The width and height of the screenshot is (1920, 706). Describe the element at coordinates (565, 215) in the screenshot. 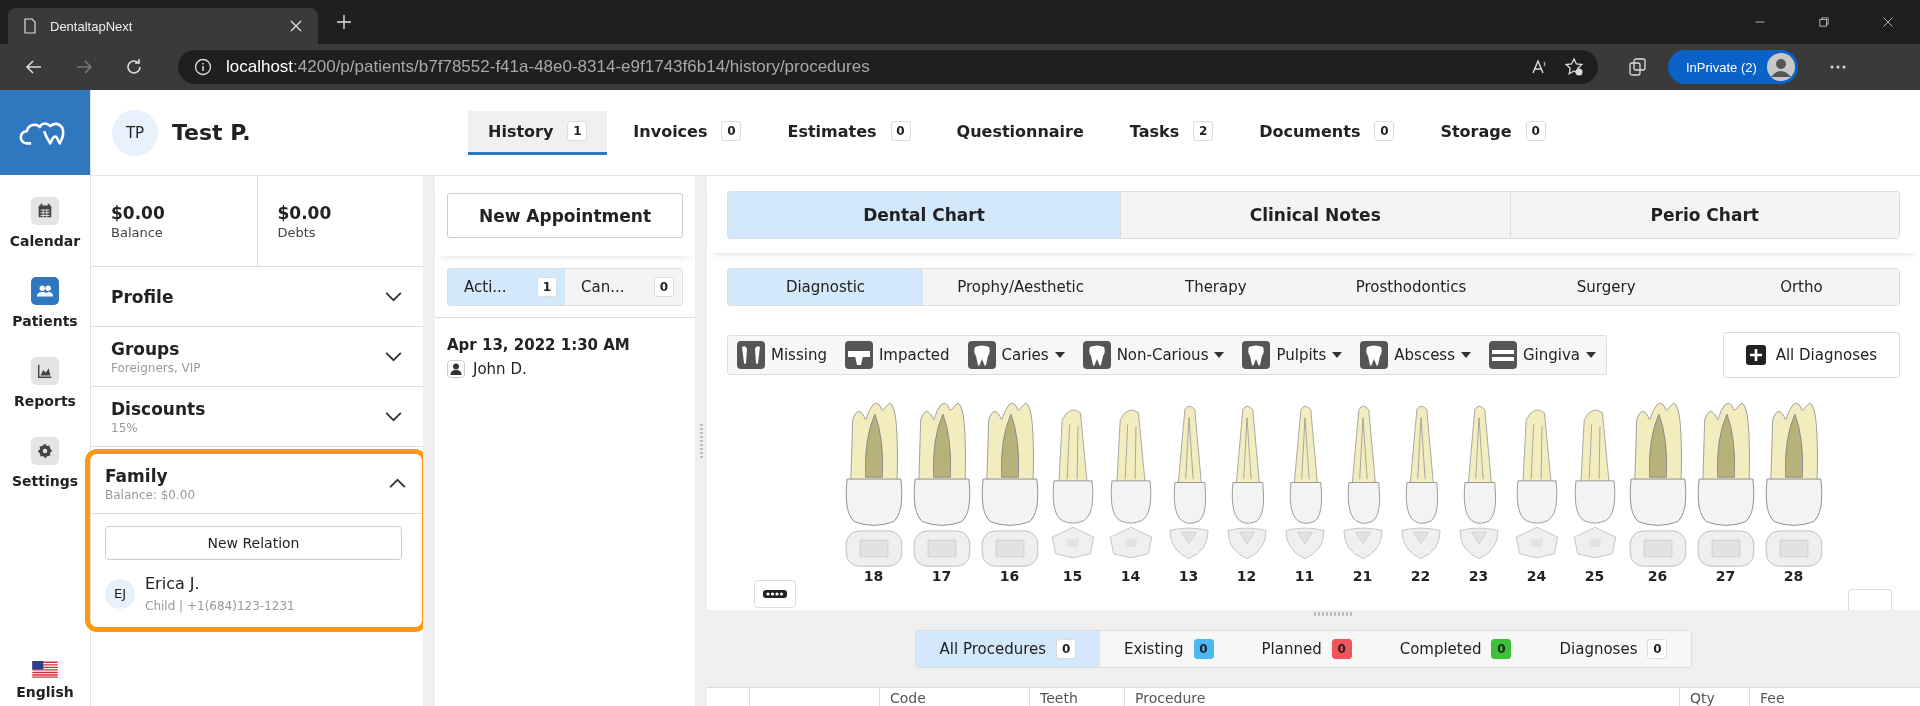

I see `new-appointment-button: New Appointment` at that location.